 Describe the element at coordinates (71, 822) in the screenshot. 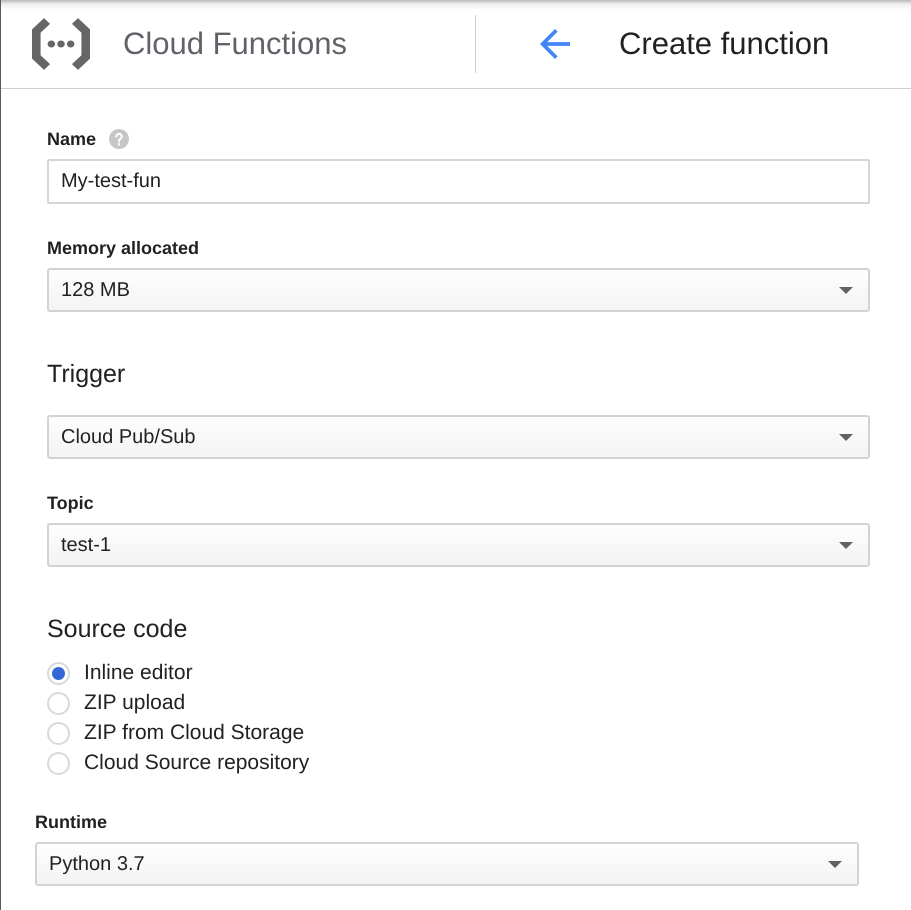

I see `field-label: Runtime` at that location.